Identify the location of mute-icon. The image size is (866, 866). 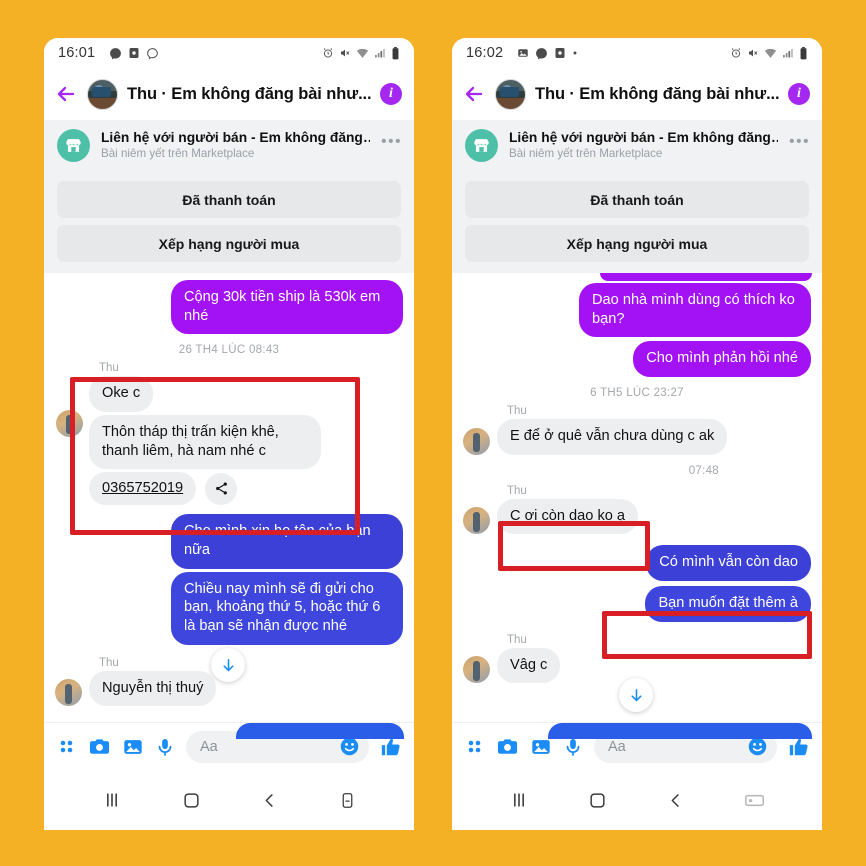
(345, 53).